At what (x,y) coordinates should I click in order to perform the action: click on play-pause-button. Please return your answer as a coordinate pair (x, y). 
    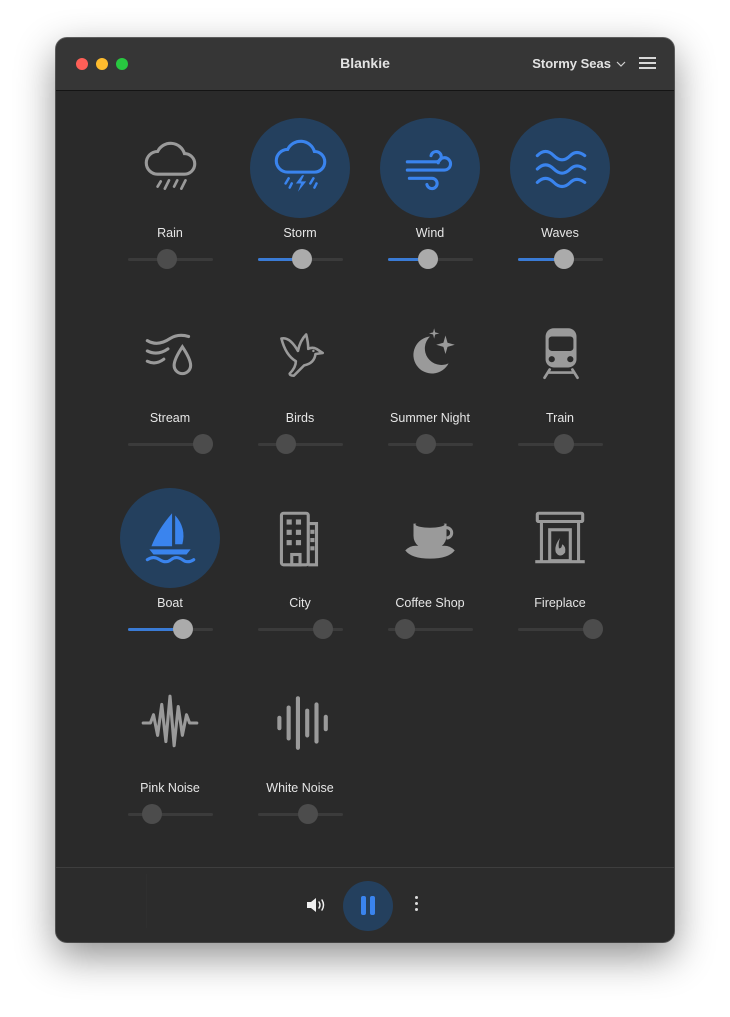
    Looking at the image, I should click on (368, 906).